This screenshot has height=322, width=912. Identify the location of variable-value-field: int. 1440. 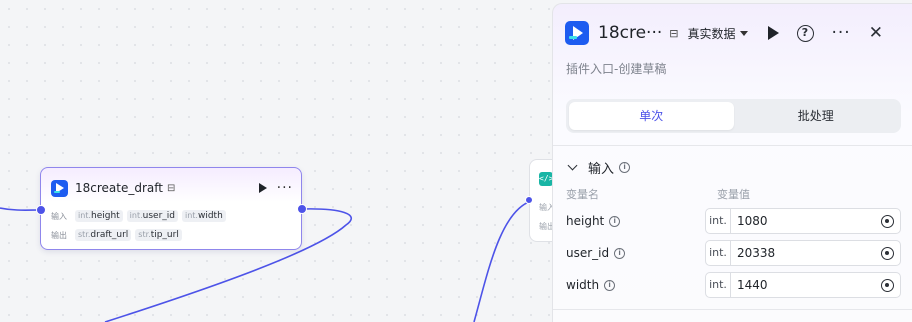
(803, 285).